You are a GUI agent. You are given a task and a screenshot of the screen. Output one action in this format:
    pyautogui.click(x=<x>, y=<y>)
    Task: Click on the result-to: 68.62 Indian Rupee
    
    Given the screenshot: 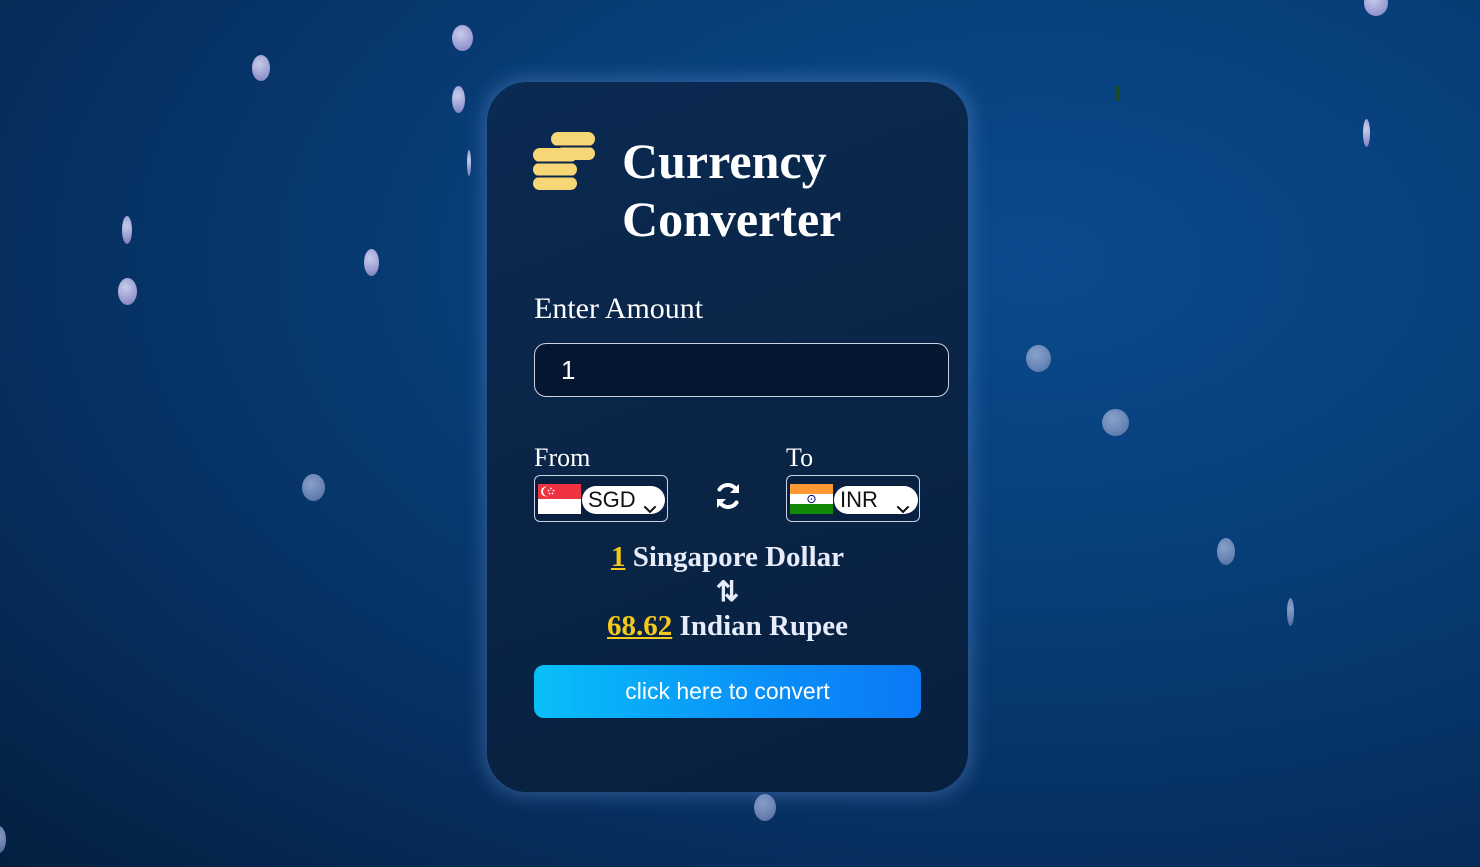 What is the action you would take?
    pyautogui.click(x=727, y=626)
    